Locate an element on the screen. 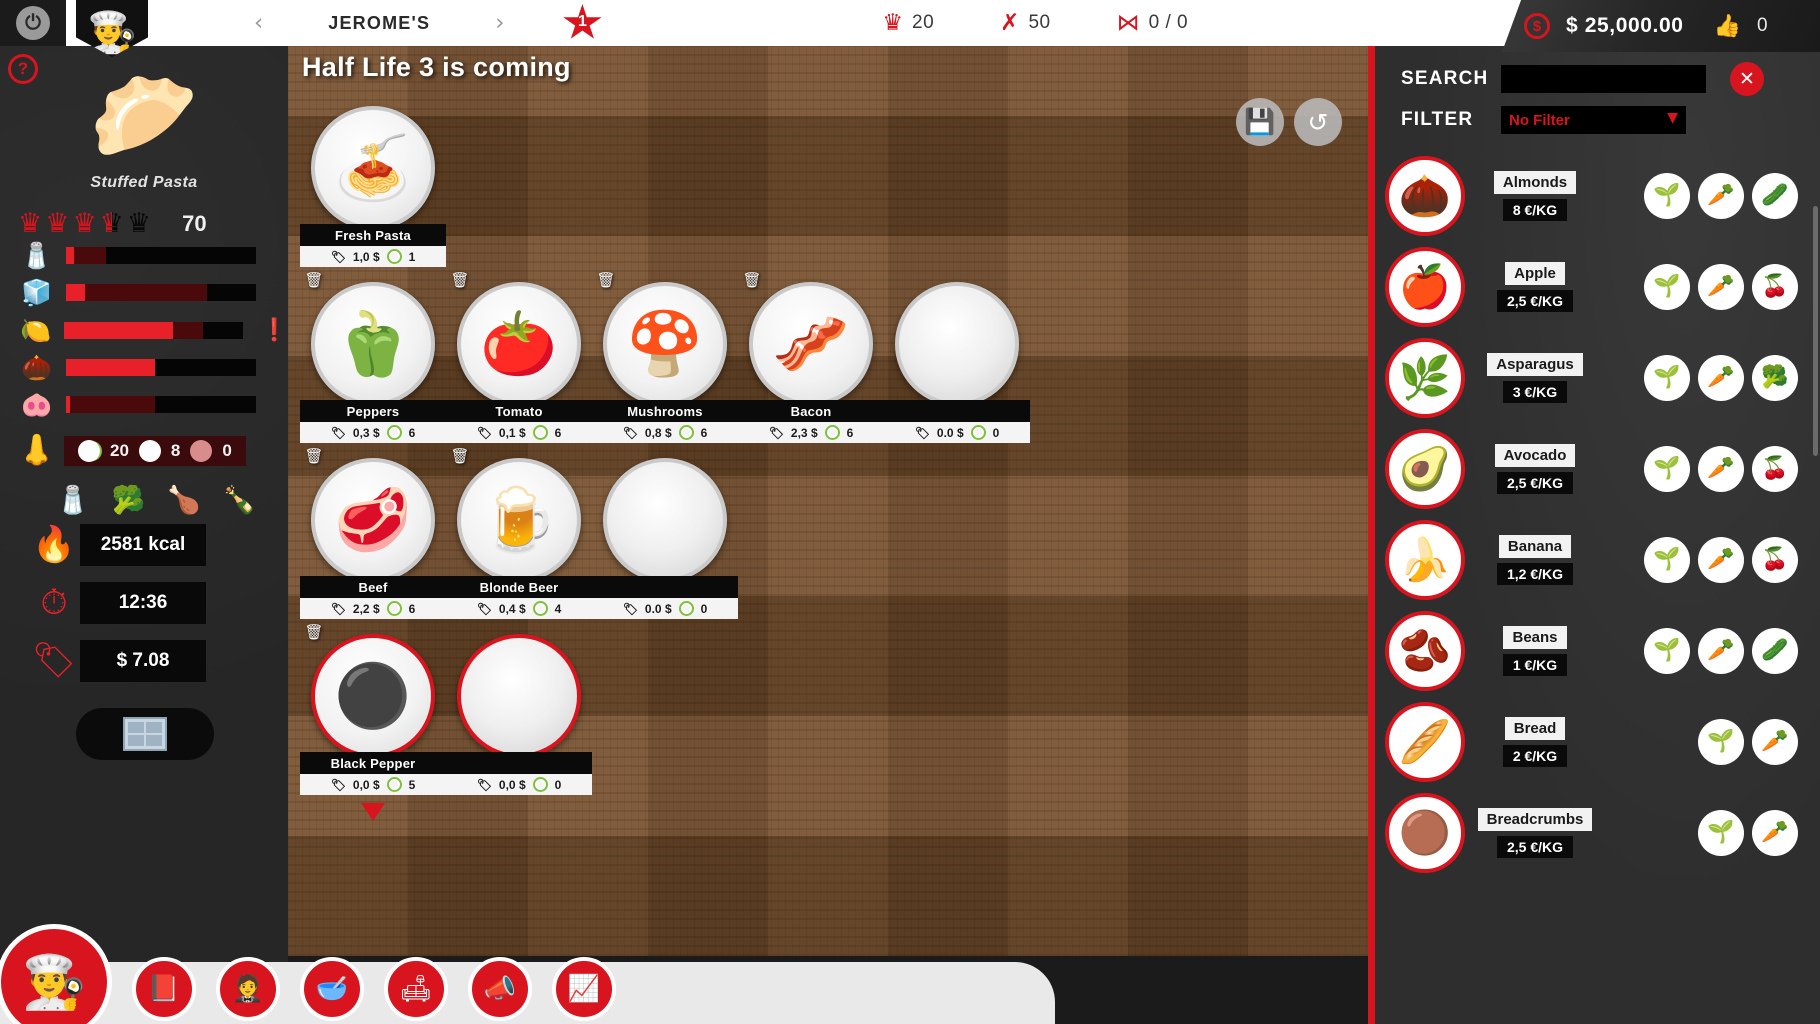 This screenshot has width=1820, height=1024. prev-restaurant-arrow: ‹ is located at coordinates (258, 23).